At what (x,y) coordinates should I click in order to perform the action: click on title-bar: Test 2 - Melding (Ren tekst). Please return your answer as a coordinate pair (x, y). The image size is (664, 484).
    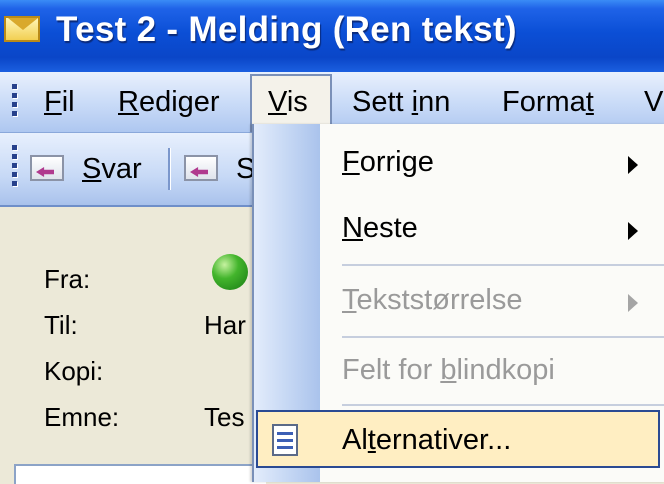
    Looking at the image, I should click on (332, 36).